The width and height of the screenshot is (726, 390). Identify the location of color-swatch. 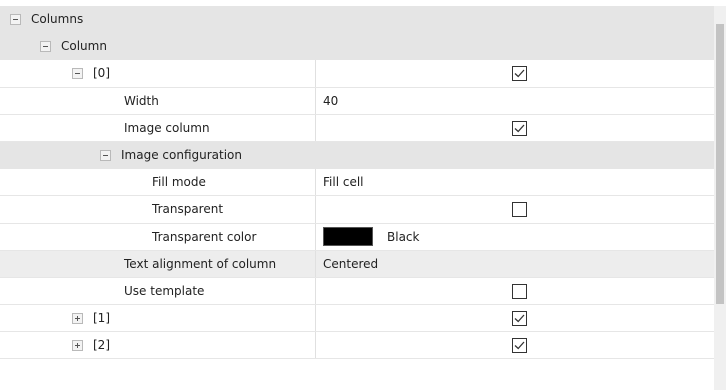
(348, 237).